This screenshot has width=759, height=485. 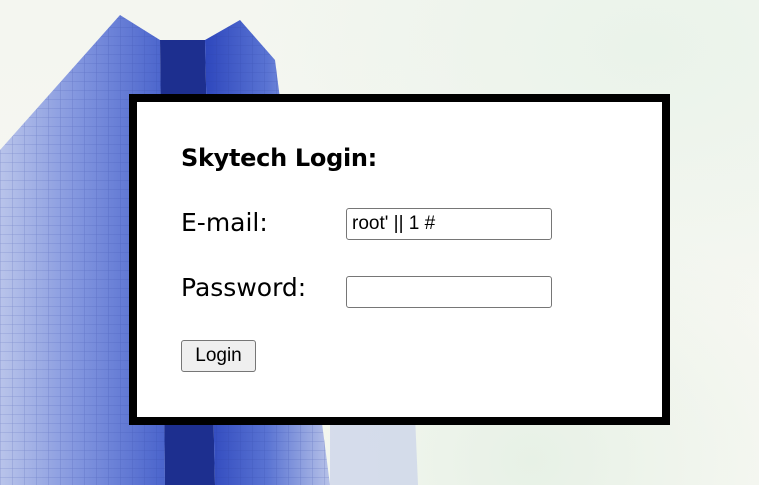 I want to click on login-title: Skytech Login:, so click(x=279, y=158).